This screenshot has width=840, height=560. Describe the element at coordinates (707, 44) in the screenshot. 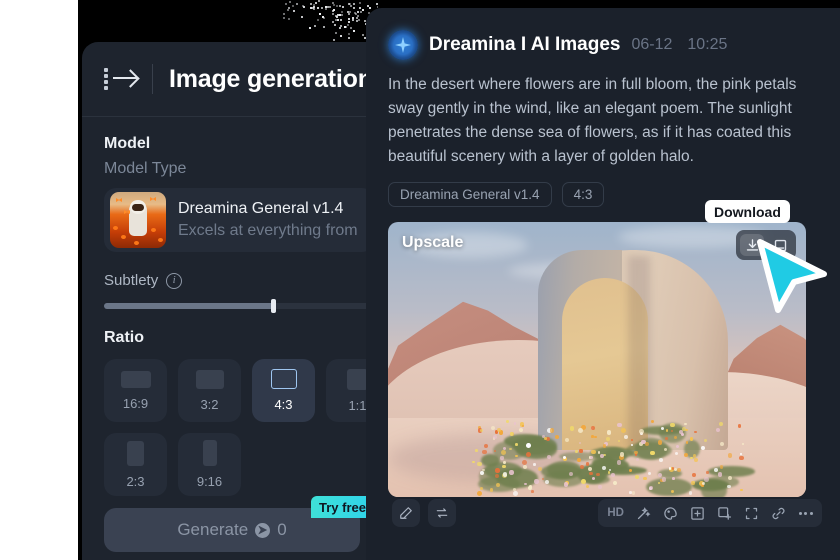

I see `message-time: 10:25` at that location.